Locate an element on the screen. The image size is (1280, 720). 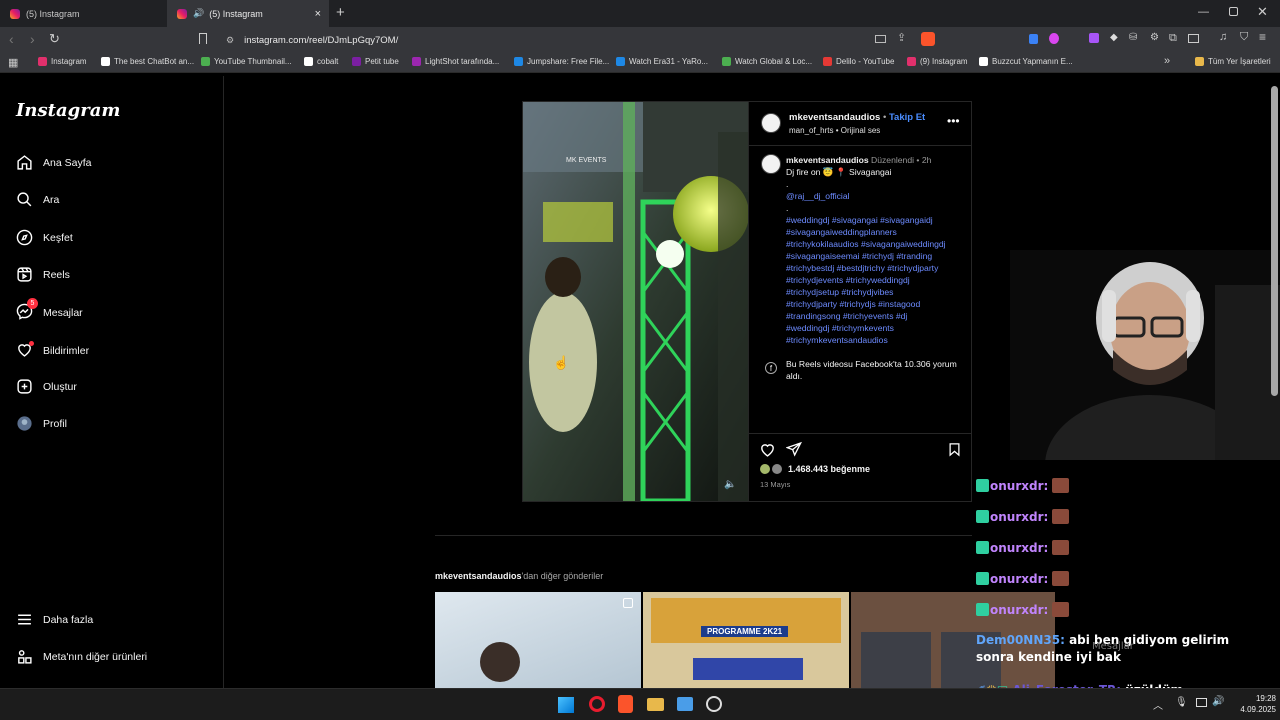
windows-start-icon is located at coordinates (566, 705).